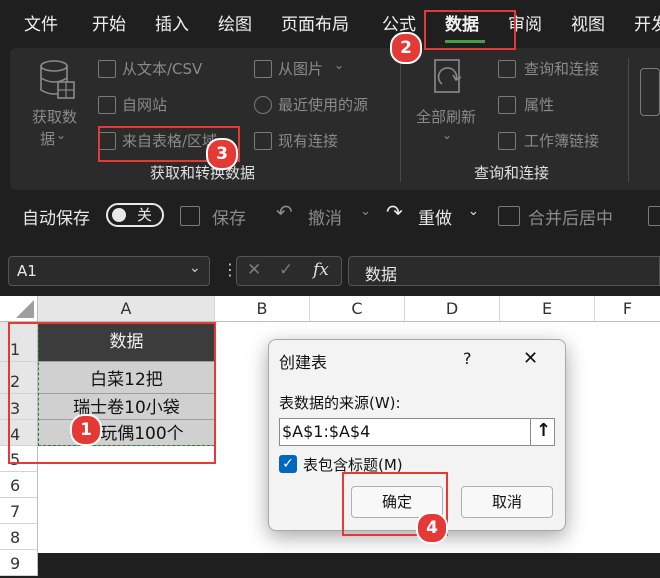 The height and width of the screenshot is (578, 660). Describe the element at coordinates (530, 432) in the screenshot. I see `input-divider` at that location.